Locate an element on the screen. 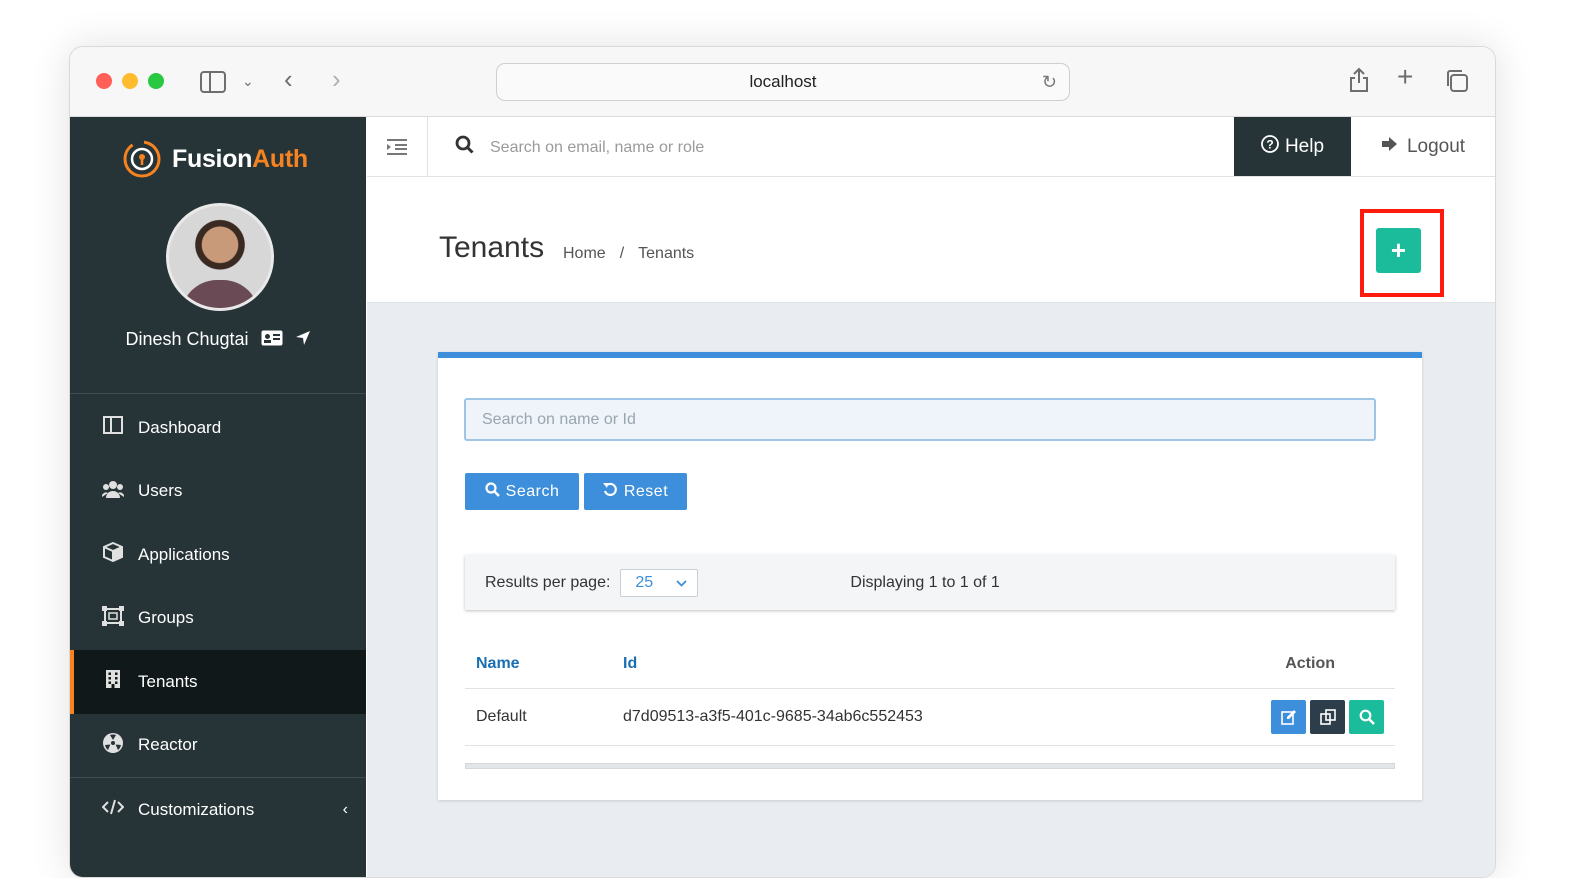  browser-titlebar: ⌄ ‹ › localhost ↻ + is located at coordinates (782, 82).